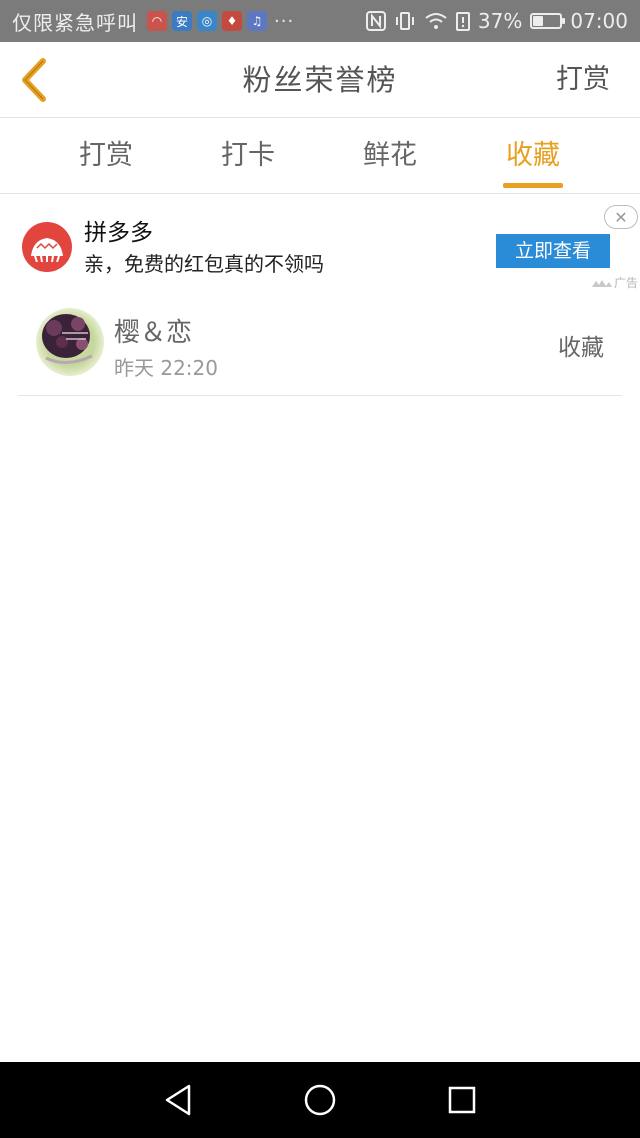 The height and width of the screenshot is (1138, 640). I want to click on triangle-back-icon, so click(178, 1100).